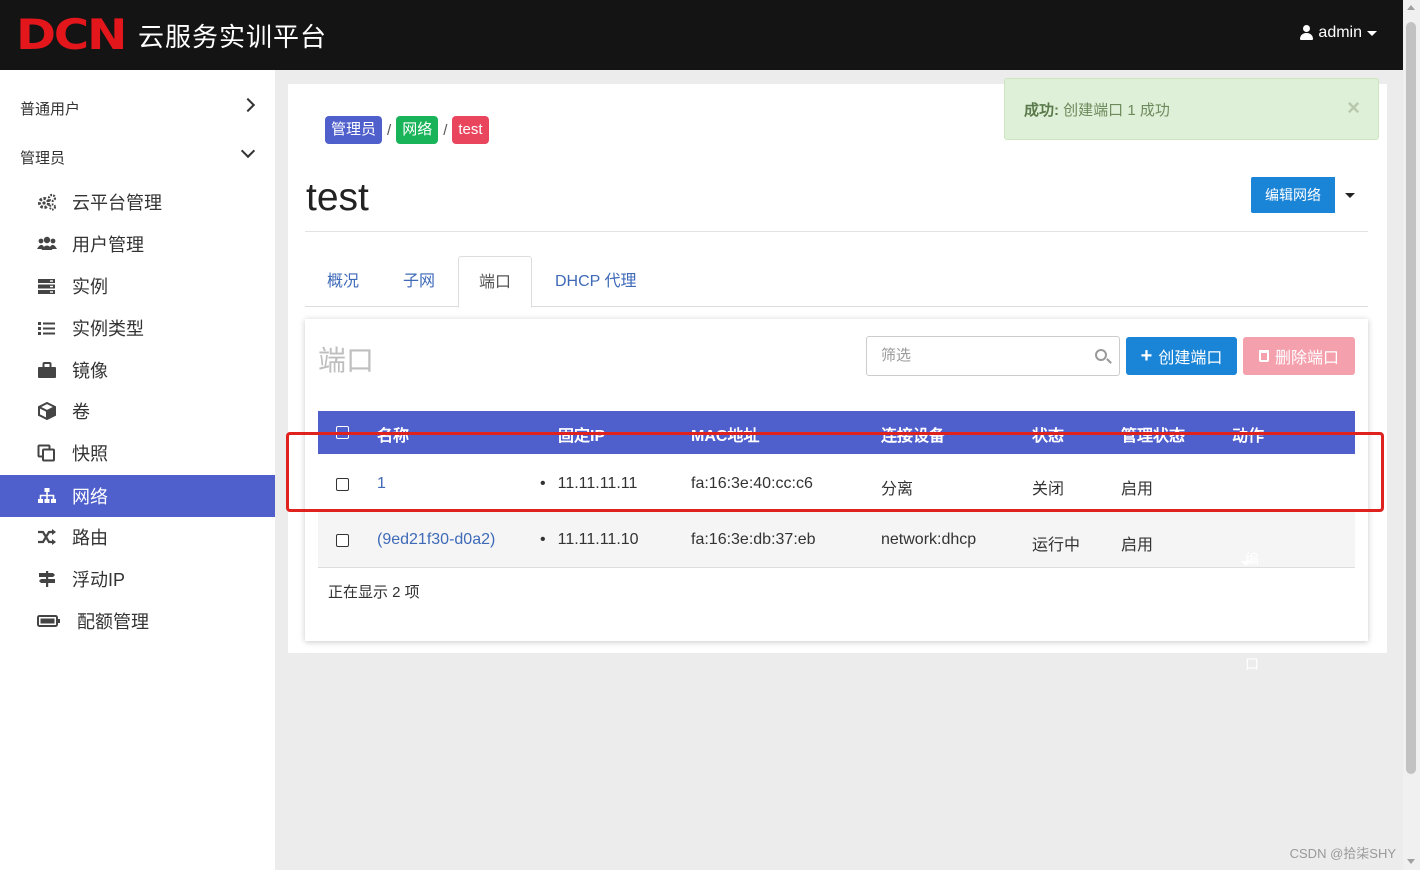  I want to click on column-header-name: 名称, so click(393, 434).